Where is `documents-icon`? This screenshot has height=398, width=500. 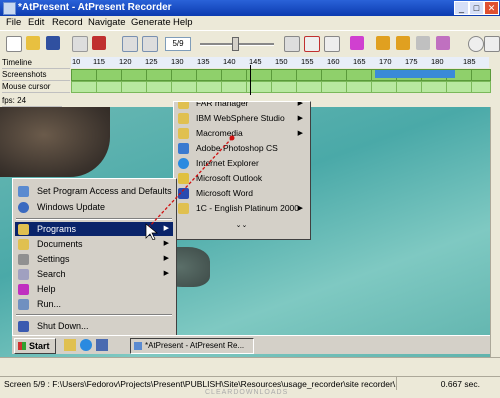 documents-icon is located at coordinates (23, 244).